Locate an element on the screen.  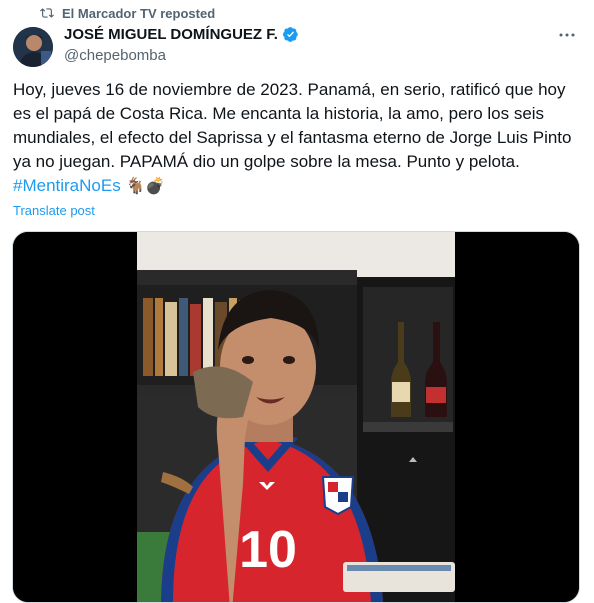
repost-icon is located at coordinates (47, 13).